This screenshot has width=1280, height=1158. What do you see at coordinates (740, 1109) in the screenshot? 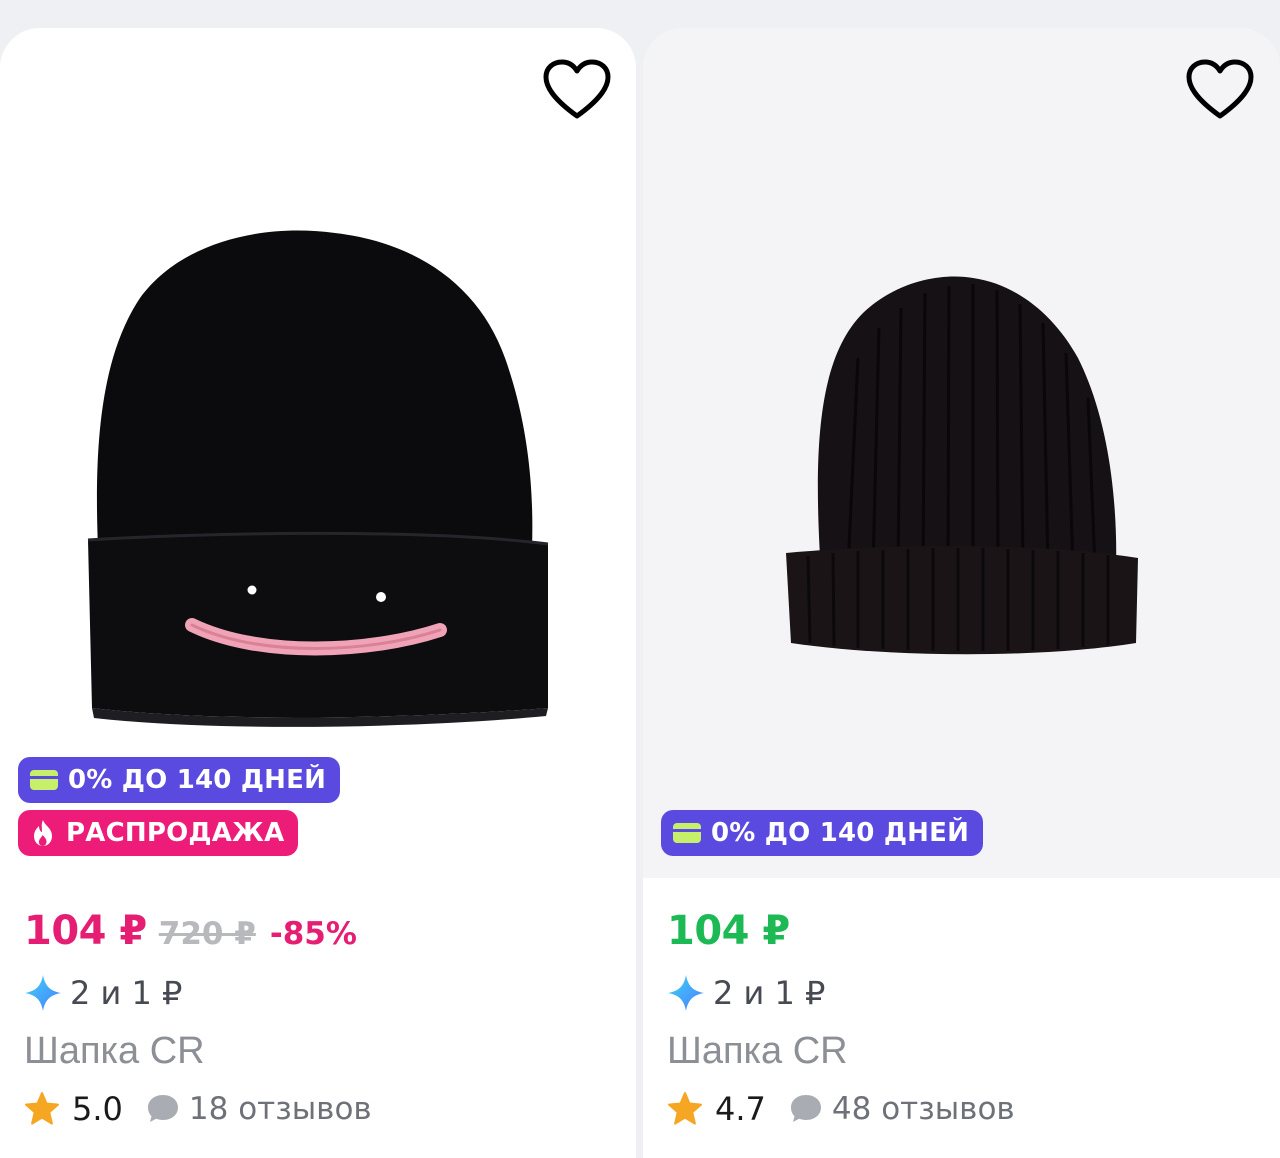
I see `rating-value: 4.7` at bounding box center [740, 1109].